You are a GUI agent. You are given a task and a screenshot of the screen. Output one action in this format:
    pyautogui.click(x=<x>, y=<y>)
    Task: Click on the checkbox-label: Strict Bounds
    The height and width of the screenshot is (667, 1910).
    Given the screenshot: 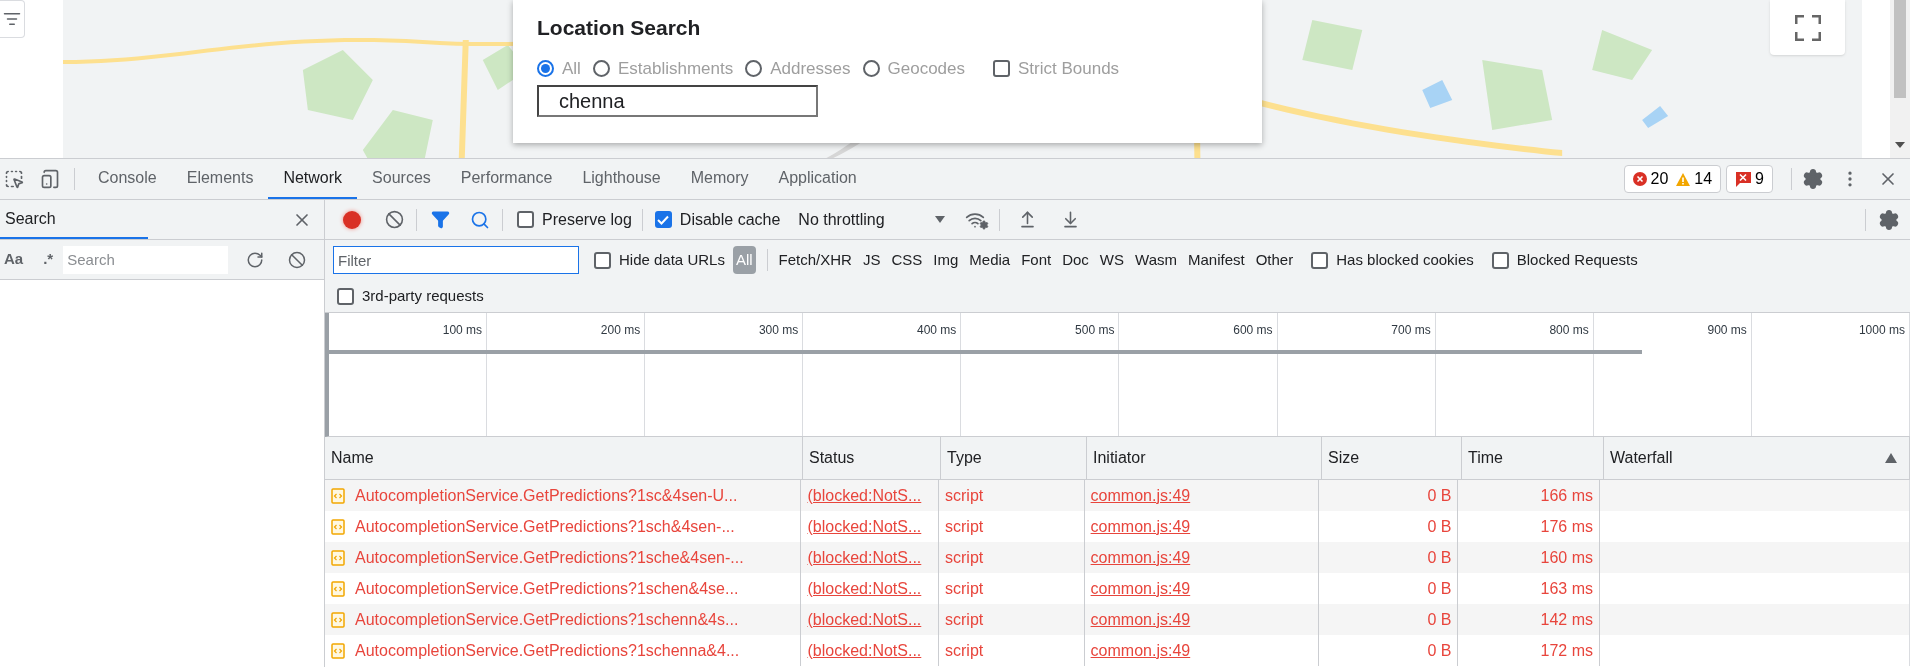 What is the action you would take?
    pyautogui.click(x=1069, y=68)
    